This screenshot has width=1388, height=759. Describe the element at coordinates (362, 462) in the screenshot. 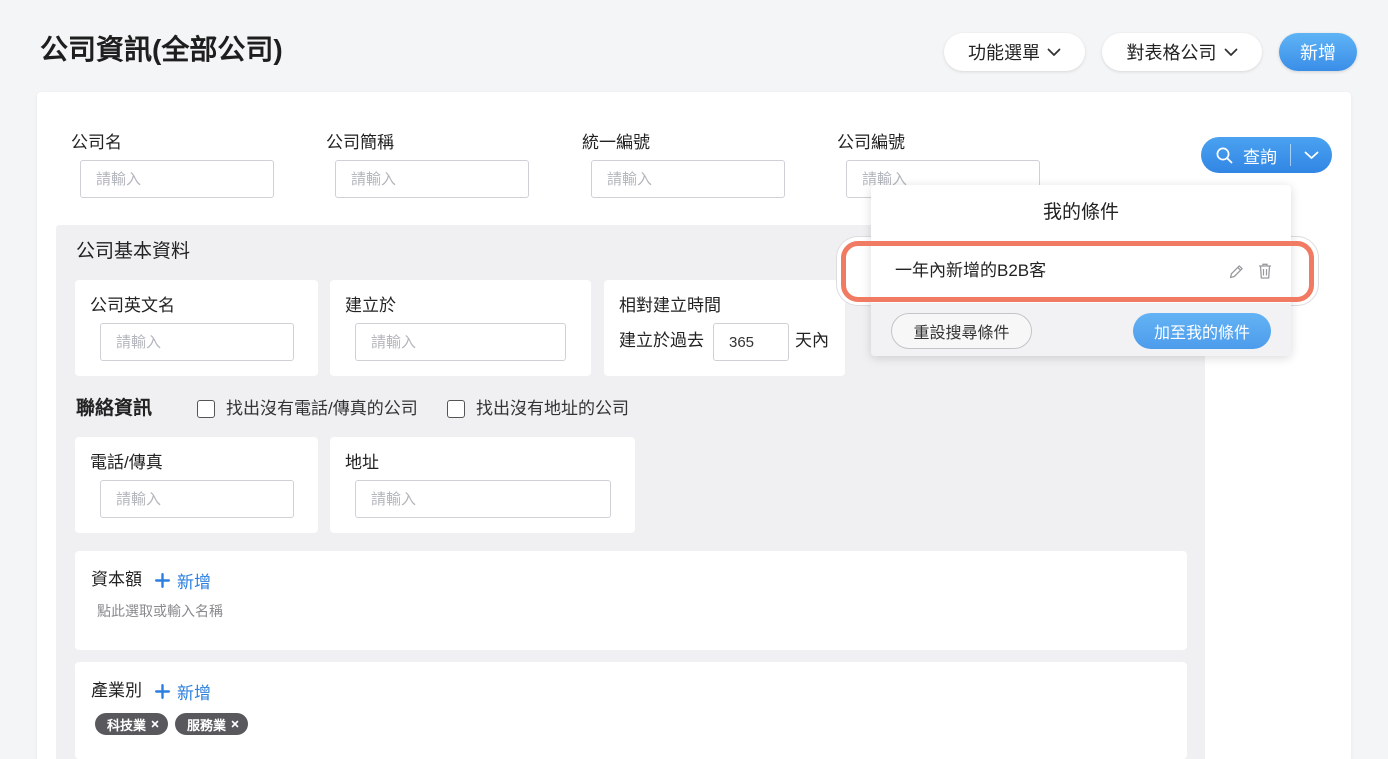

I see `address-label: 地址` at that location.